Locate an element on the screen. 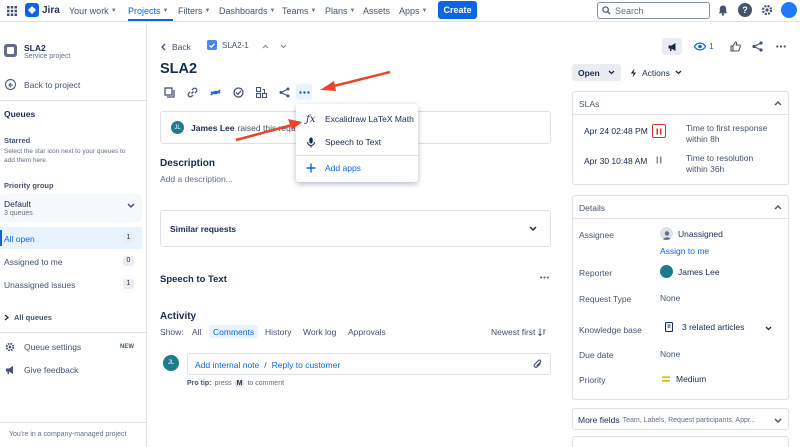 The height and width of the screenshot is (447, 800). tab-approvals: Approvals is located at coordinates (367, 331).